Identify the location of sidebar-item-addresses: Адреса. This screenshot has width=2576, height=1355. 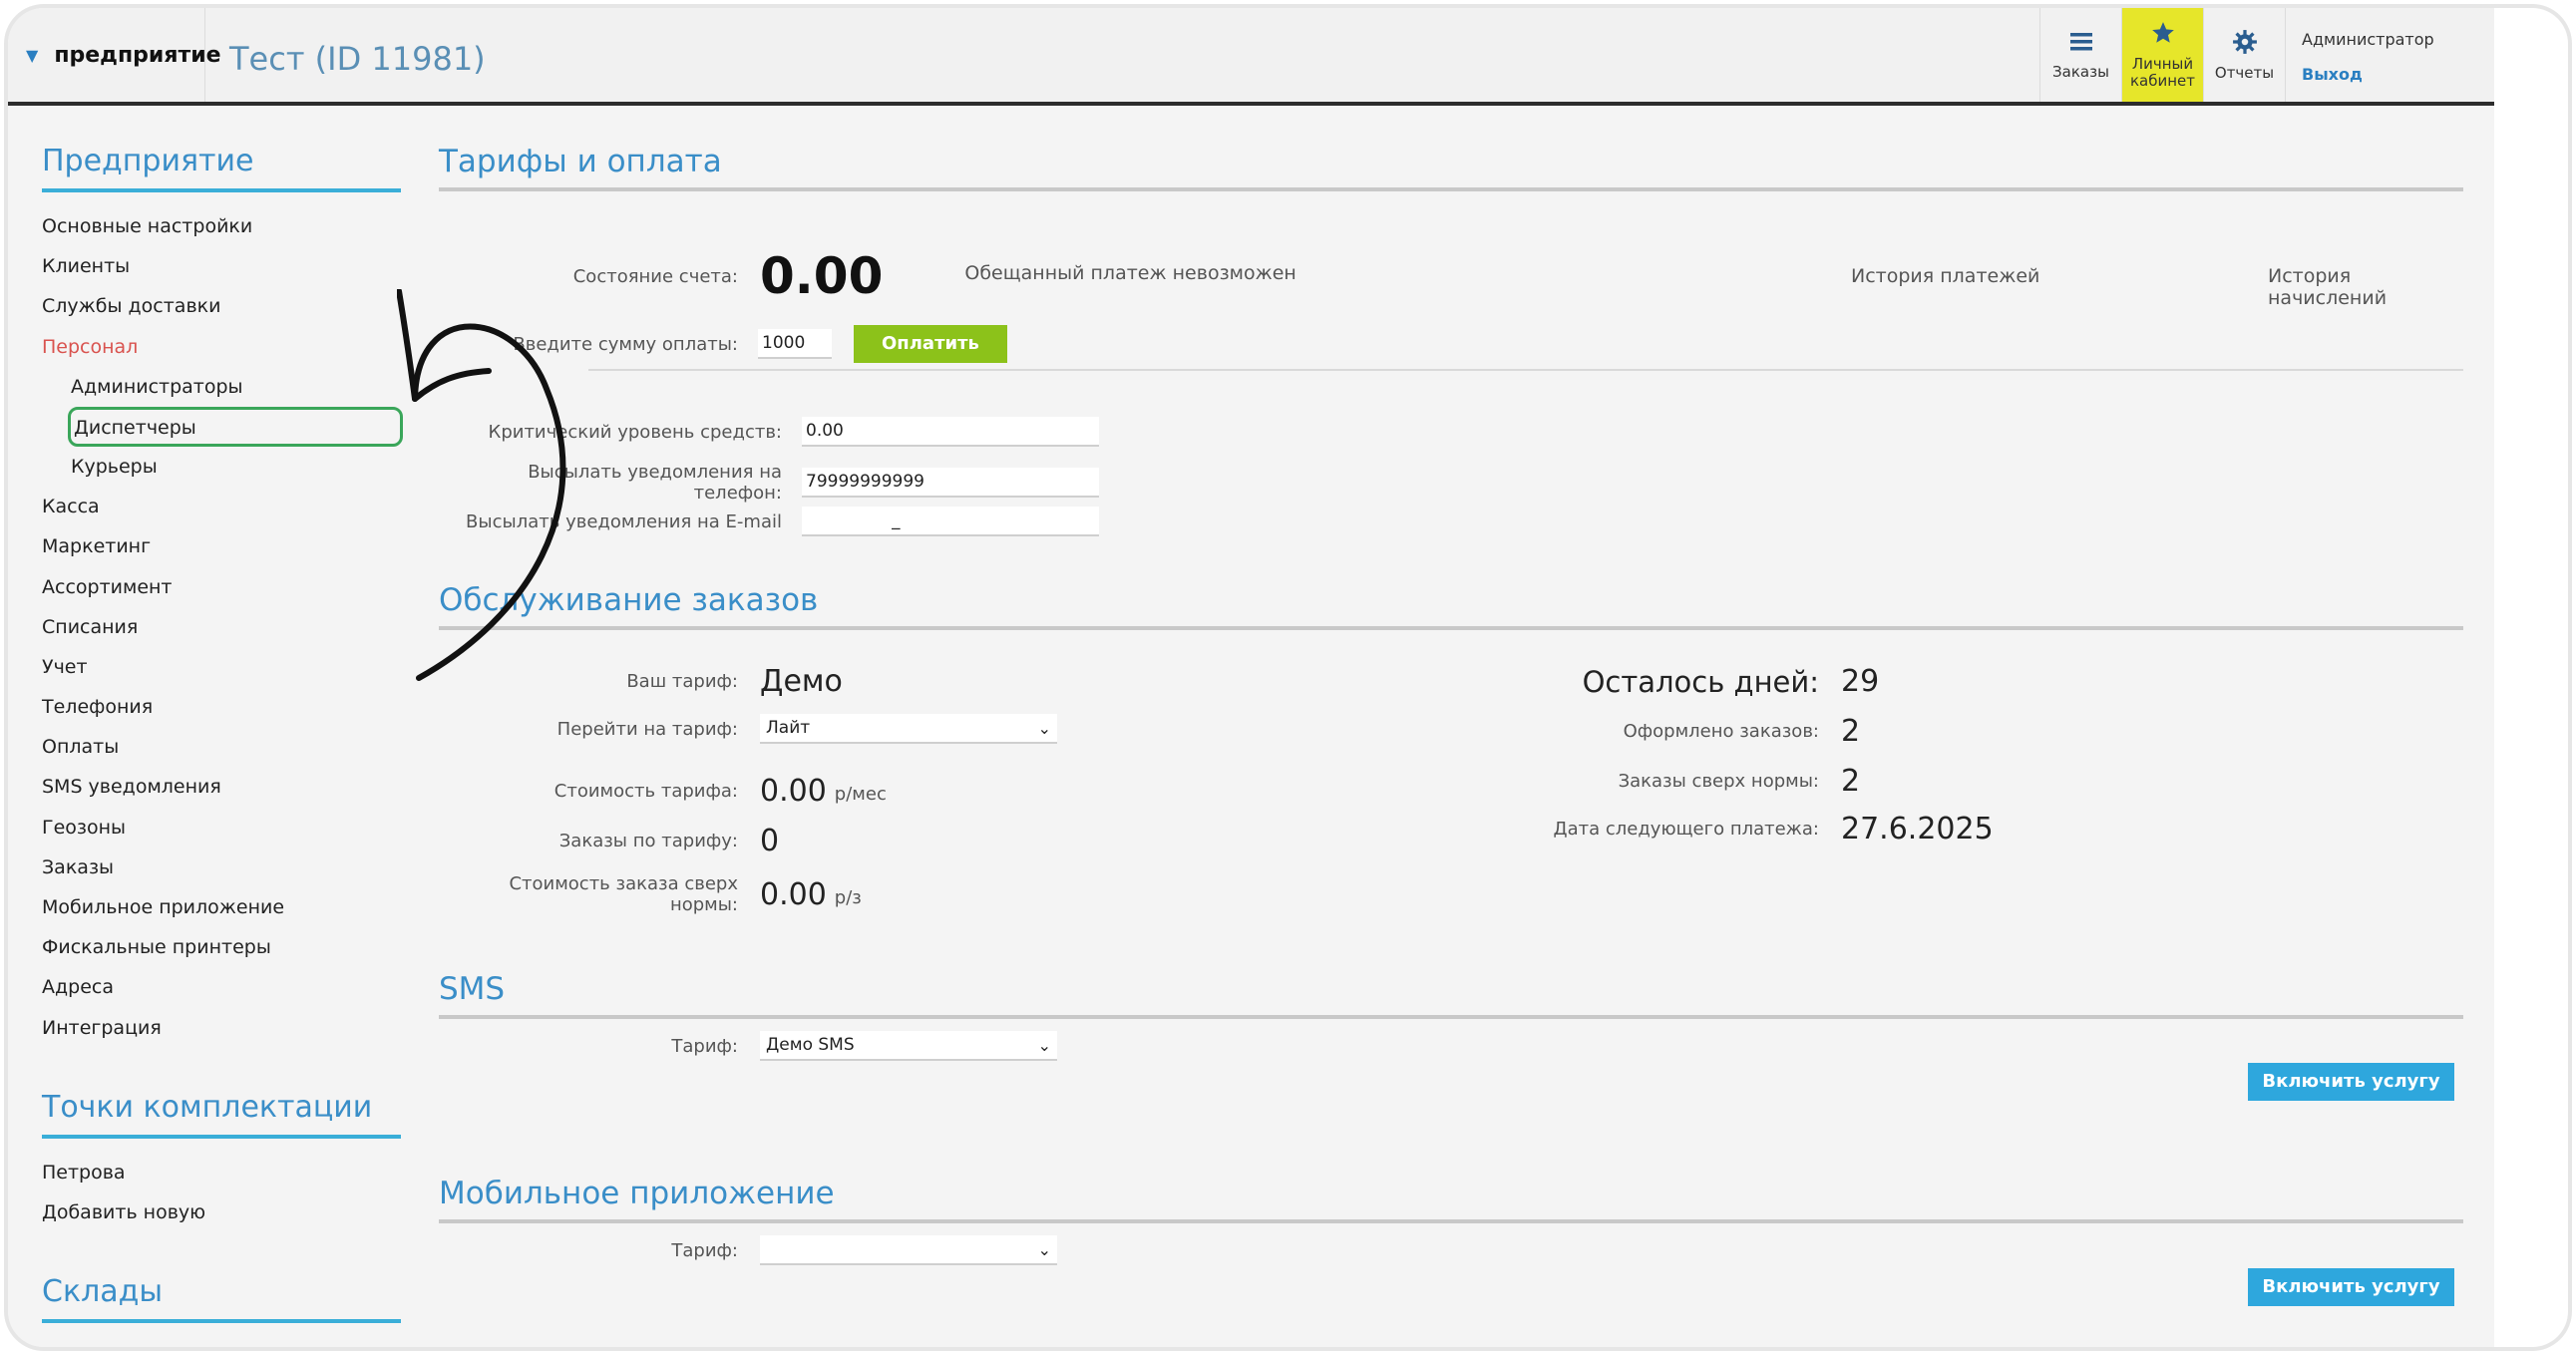
(221, 987).